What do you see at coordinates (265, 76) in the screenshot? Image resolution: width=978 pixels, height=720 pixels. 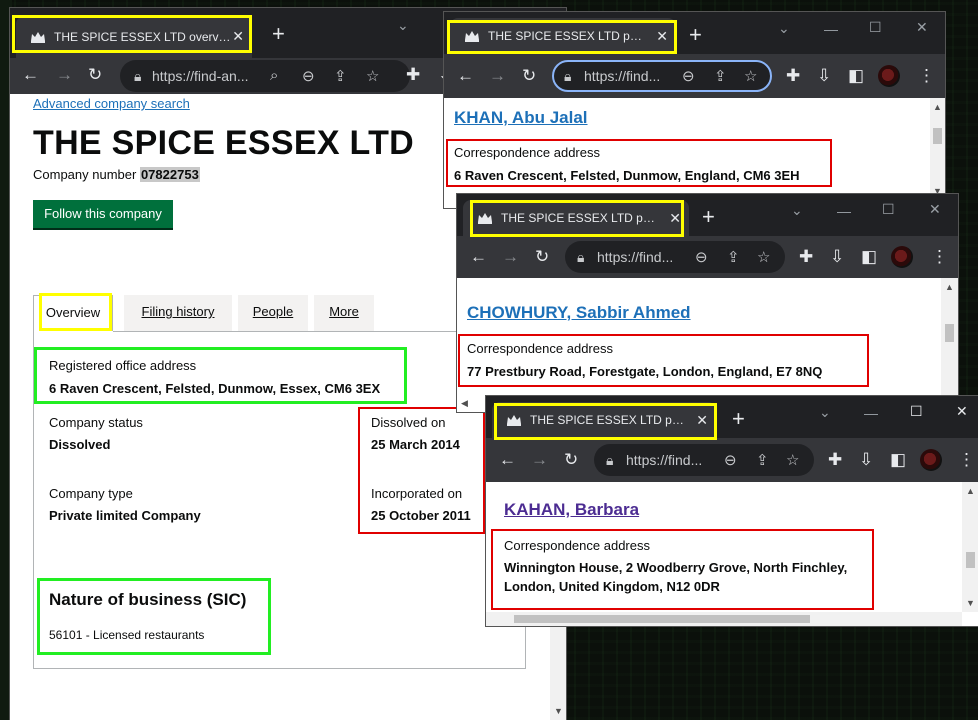 I see `address-bar: 🔒︎ https://find-an... ⌕ ⊖ ⇪ ☆` at bounding box center [265, 76].